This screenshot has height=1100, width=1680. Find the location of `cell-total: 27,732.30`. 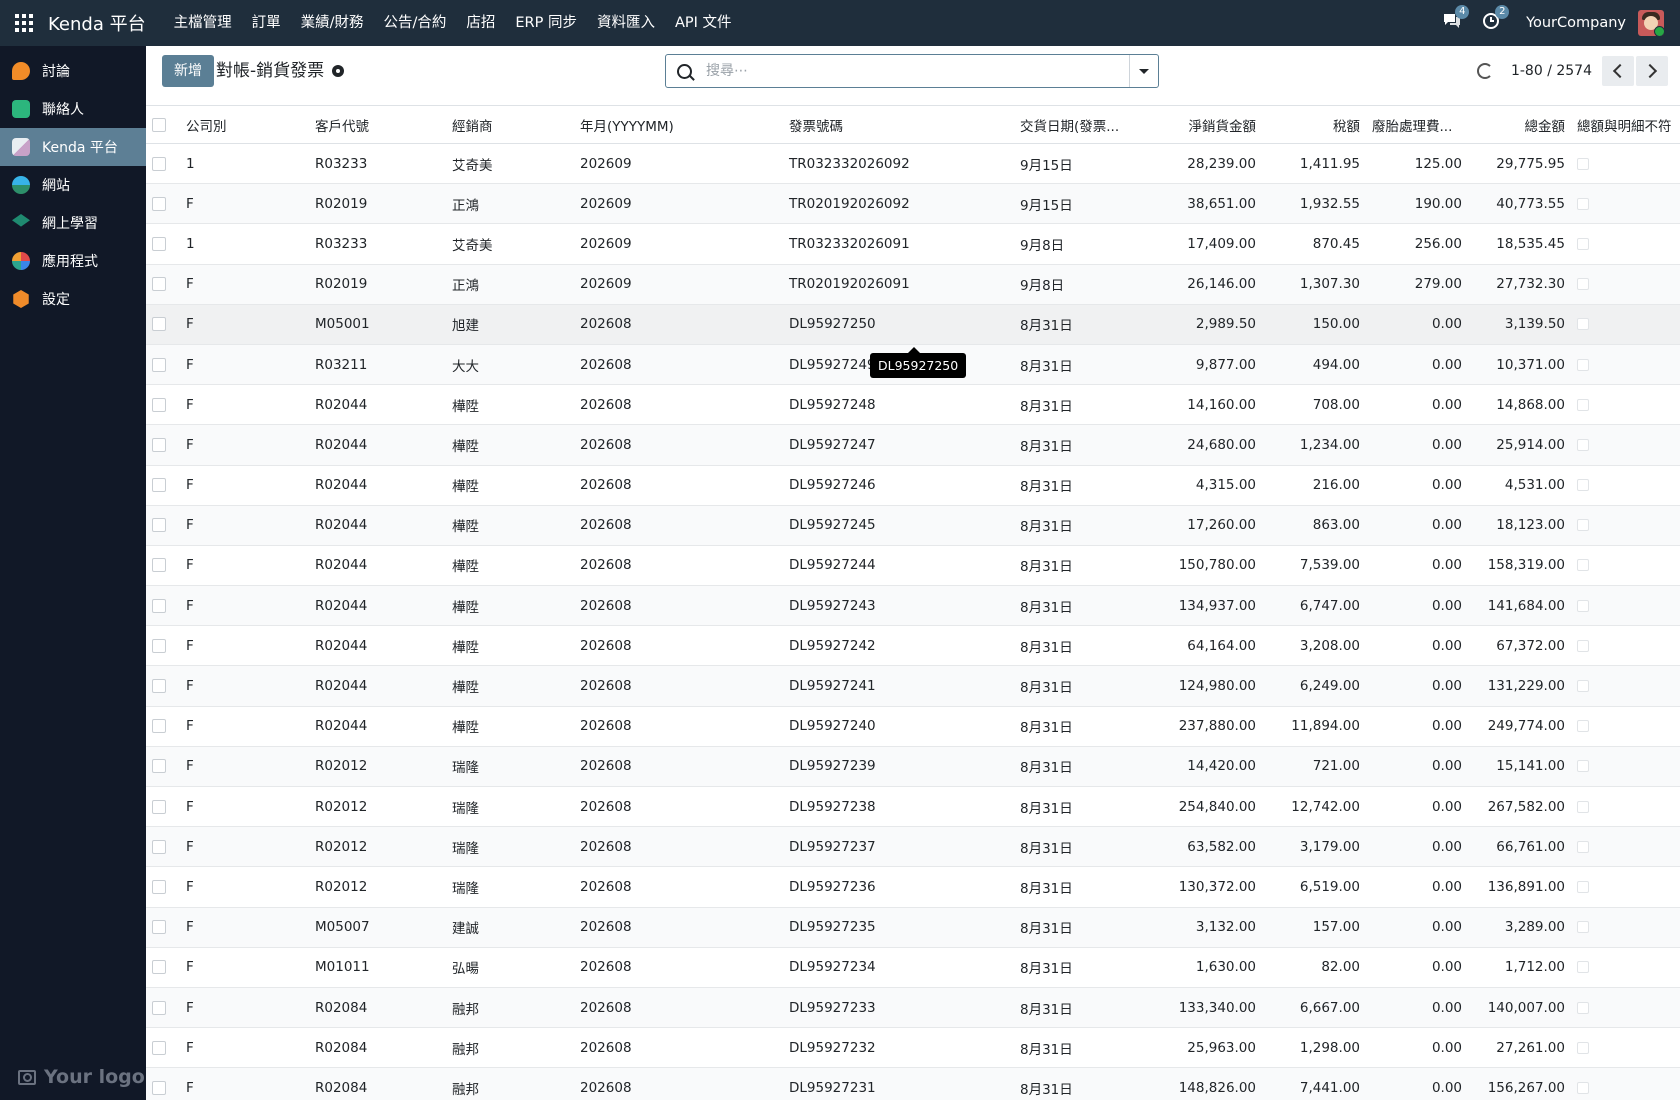

cell-total: 27,732.30 is located at coordinates (1519, 284).